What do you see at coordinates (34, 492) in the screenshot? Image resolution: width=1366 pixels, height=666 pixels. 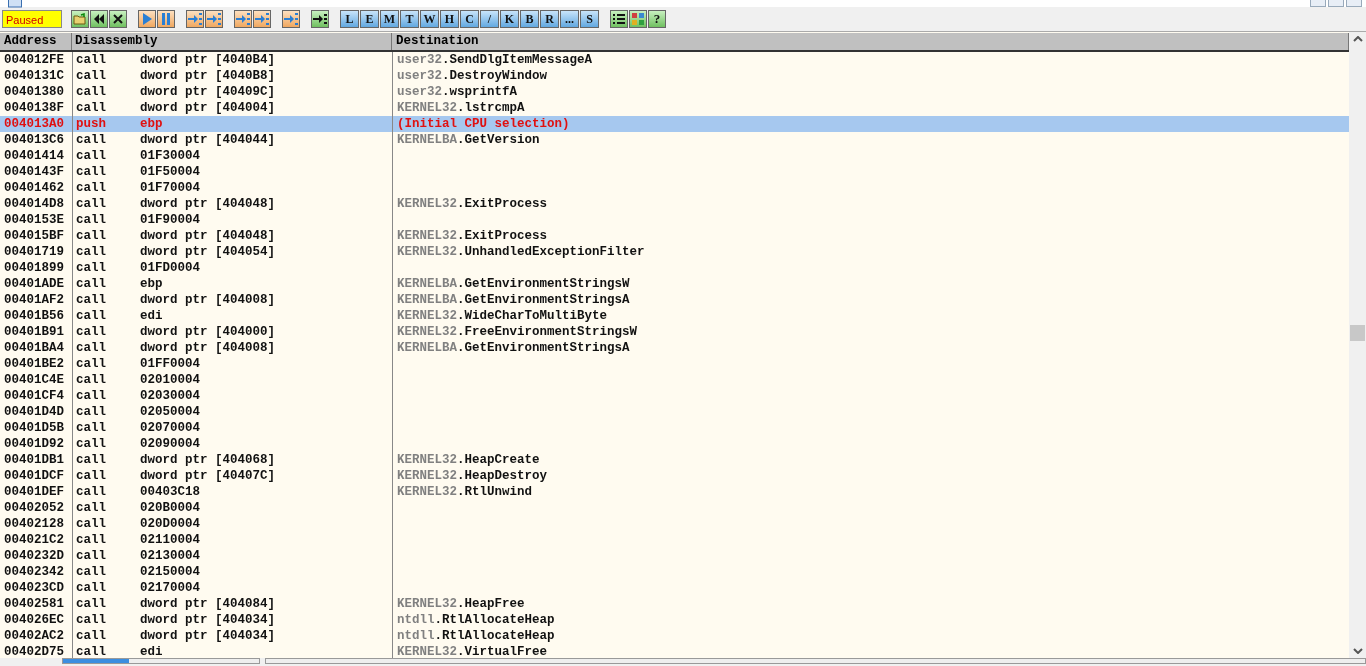 I see `address-cell-text: 00401DEF` at bounding box center [34, 492].